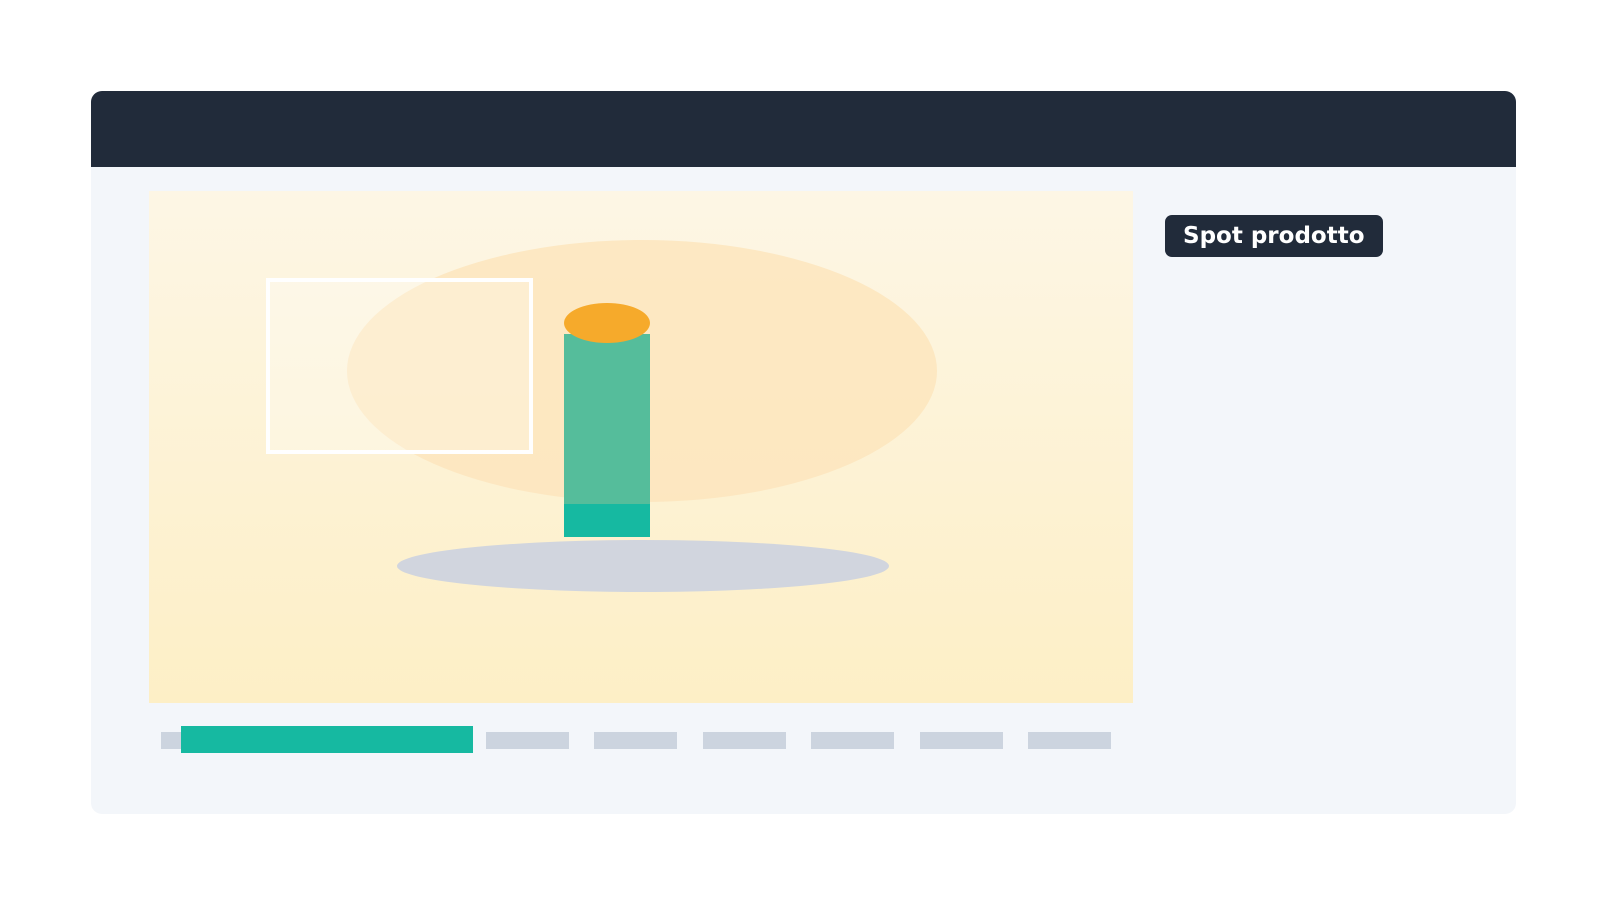  Describe the element at coordinates (607, 323) in the screenshot. I see `product-cap` at that location.